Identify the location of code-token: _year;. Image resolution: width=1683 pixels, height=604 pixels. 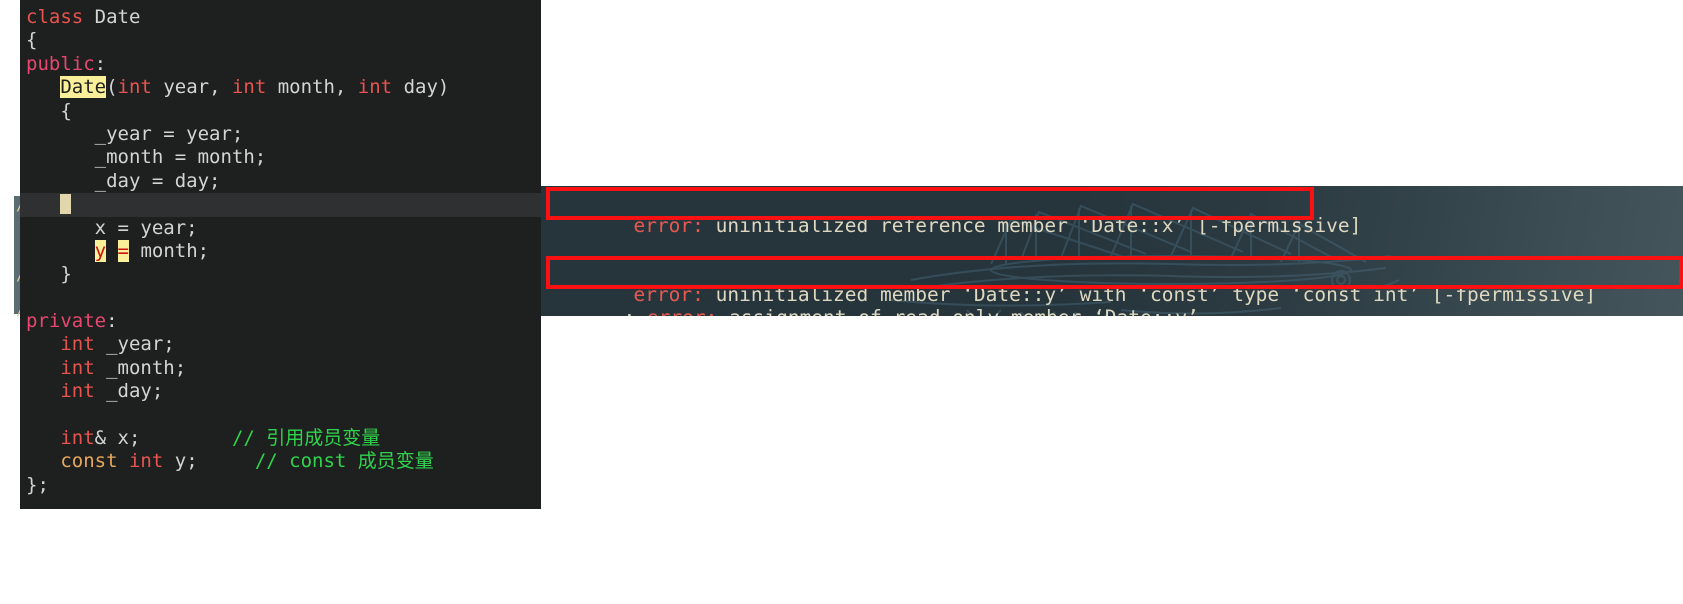
(134, 344).